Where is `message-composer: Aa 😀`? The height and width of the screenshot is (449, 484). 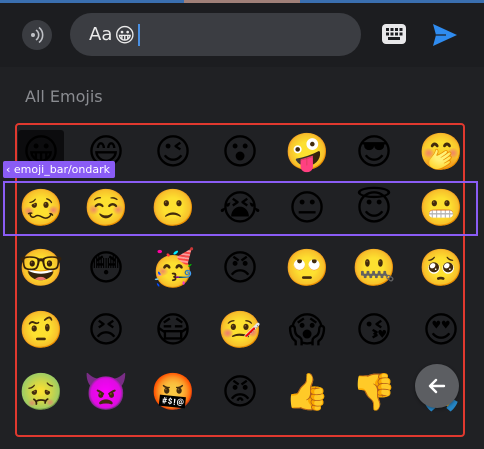
message-composer: Aa 😀 is located at coordinates (242, 35).